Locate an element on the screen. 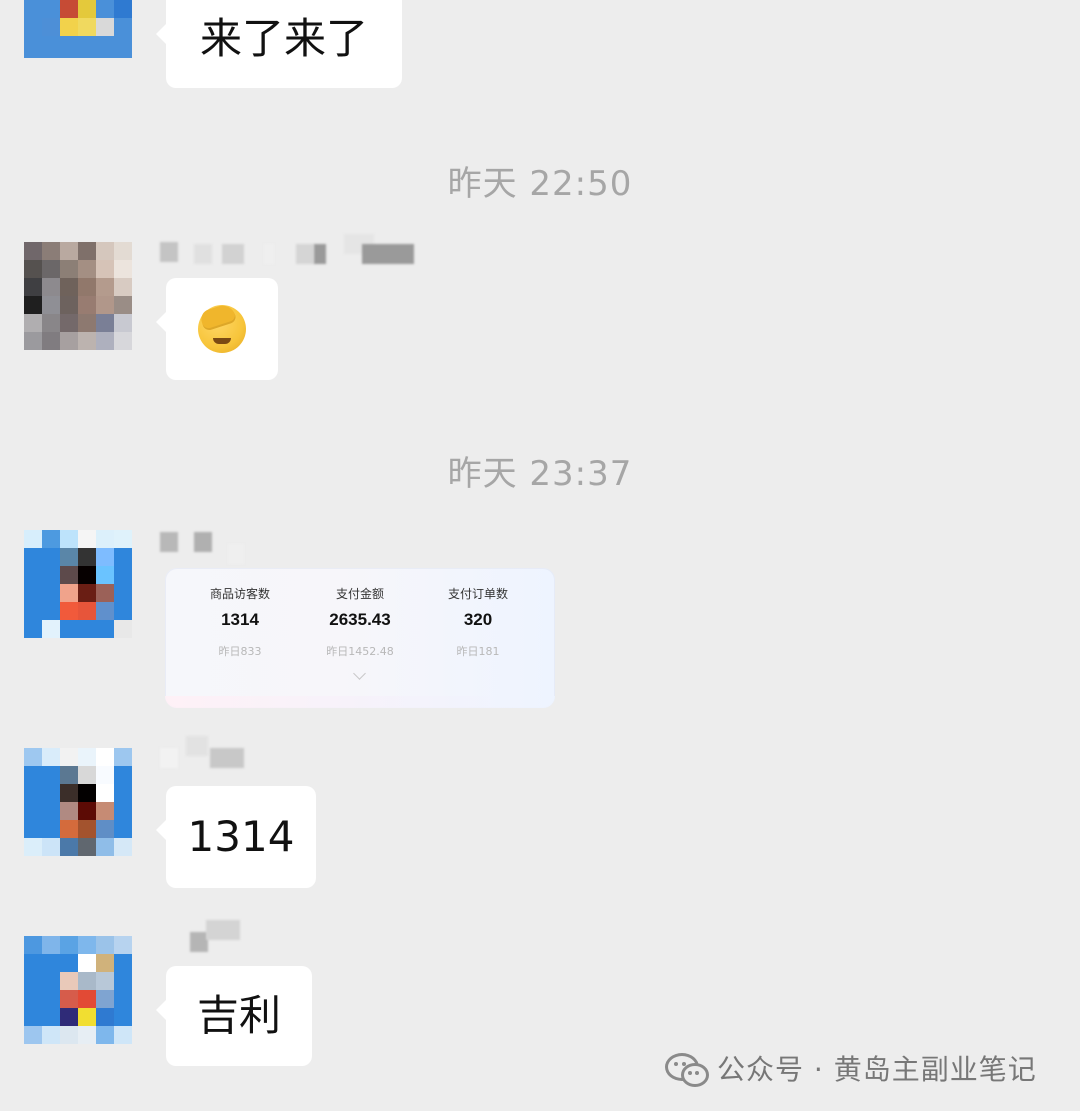 Image resolution: width=1080 pixels, height=1111 pixels. timestamp: 昨天 22:50 is located at coordinates (540, 184).